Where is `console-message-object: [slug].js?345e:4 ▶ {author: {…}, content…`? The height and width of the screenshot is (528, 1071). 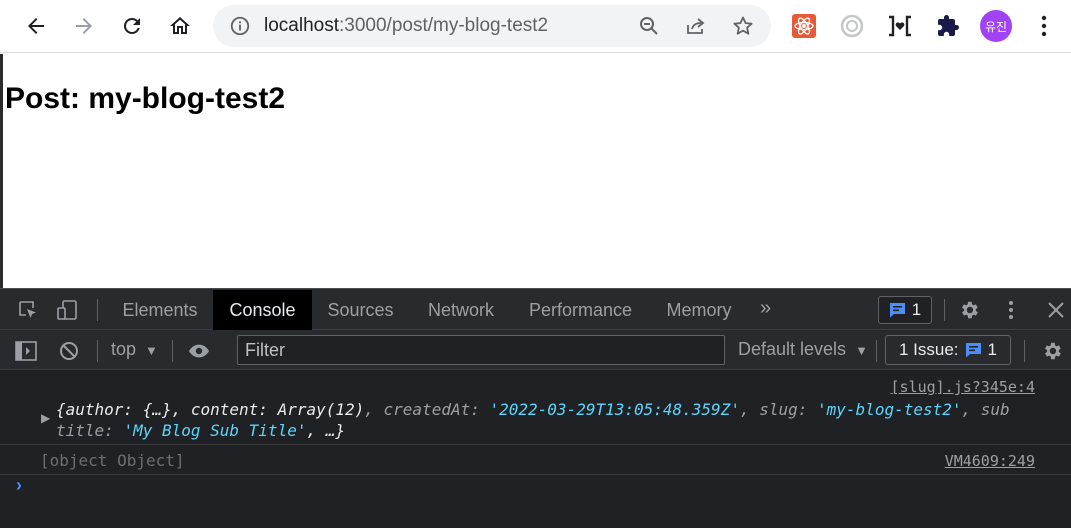
console-message-object: [slug].js?345e:4 ▶ {author: {…}, content… is located at coordinates (535, 408).